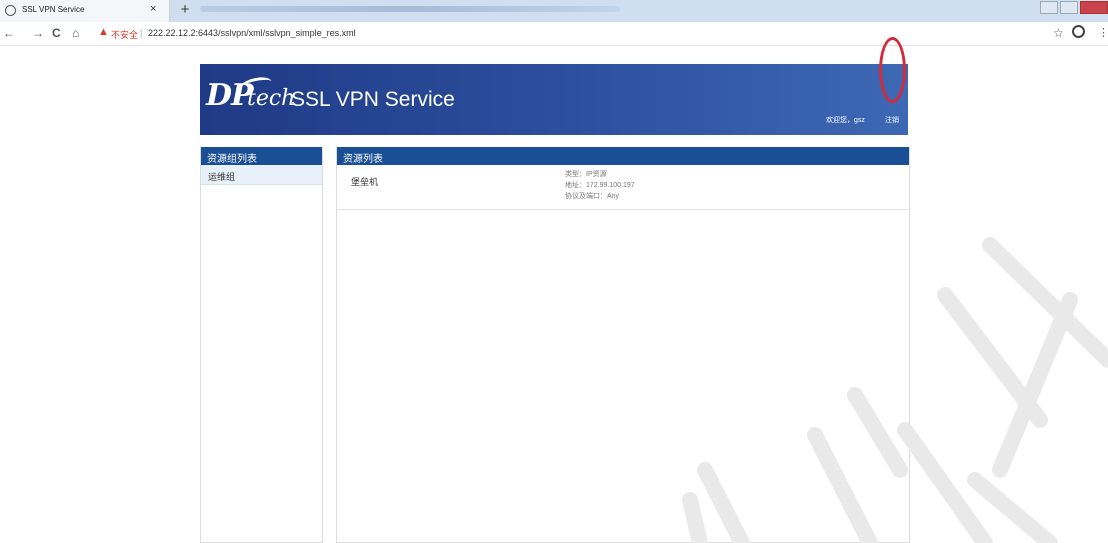 The width and height of the screenshot is (1108, 543). I want to click on resource-type: 类型：IP资源, so click(586, 174).